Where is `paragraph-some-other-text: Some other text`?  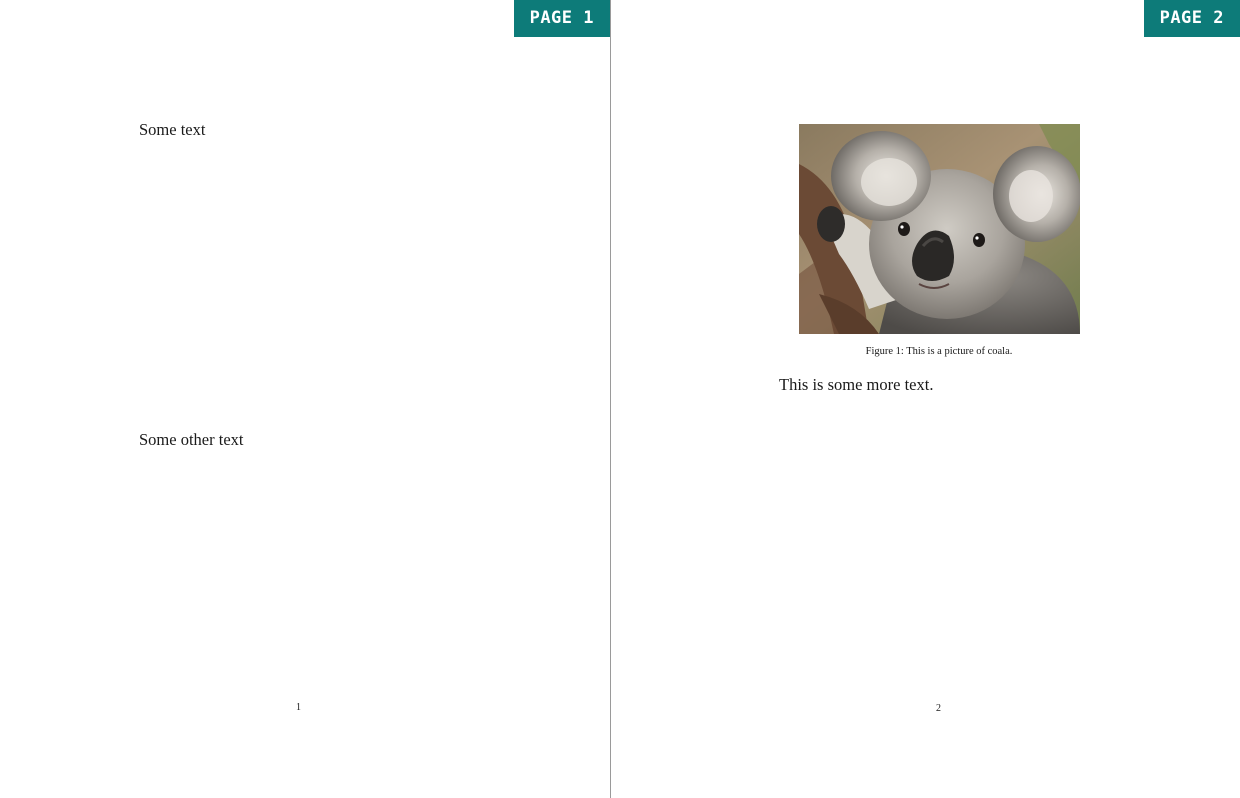 paragraph-some-other-text: Some other text is located at coordinates (191, 439).